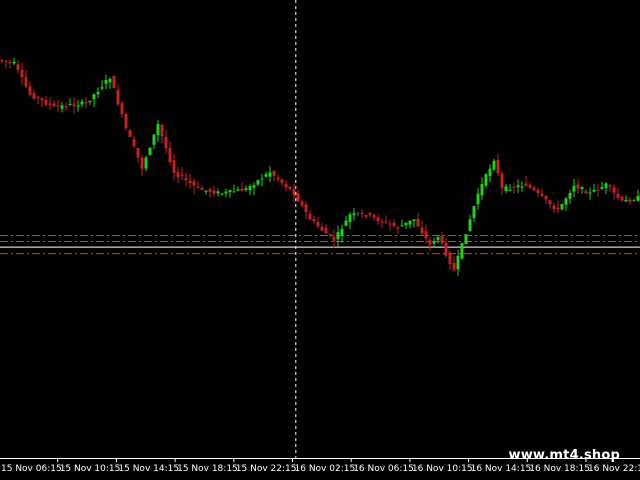  What do you see at coordinates (266, 469) in the screenshot?
I see `time-axis-label: 15 Nov 22:15` at bounding box center [266, 469].